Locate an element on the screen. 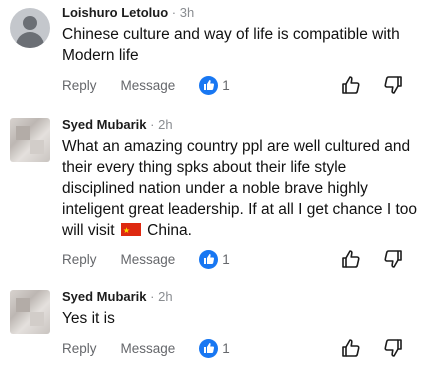  comment-meta: Loishuro Letoluo · 3h is located at coordinates (239, 13).